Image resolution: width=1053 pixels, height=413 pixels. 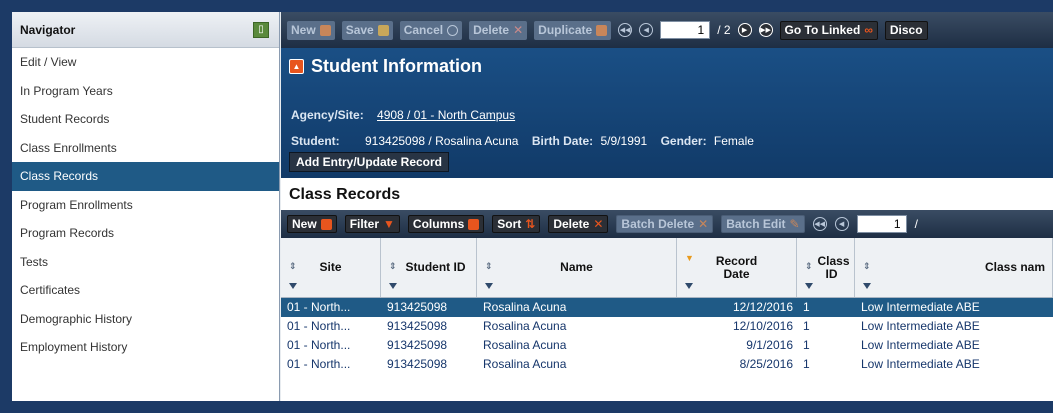 I want to click on student-icon: ▲, so click(x=296, y=66).